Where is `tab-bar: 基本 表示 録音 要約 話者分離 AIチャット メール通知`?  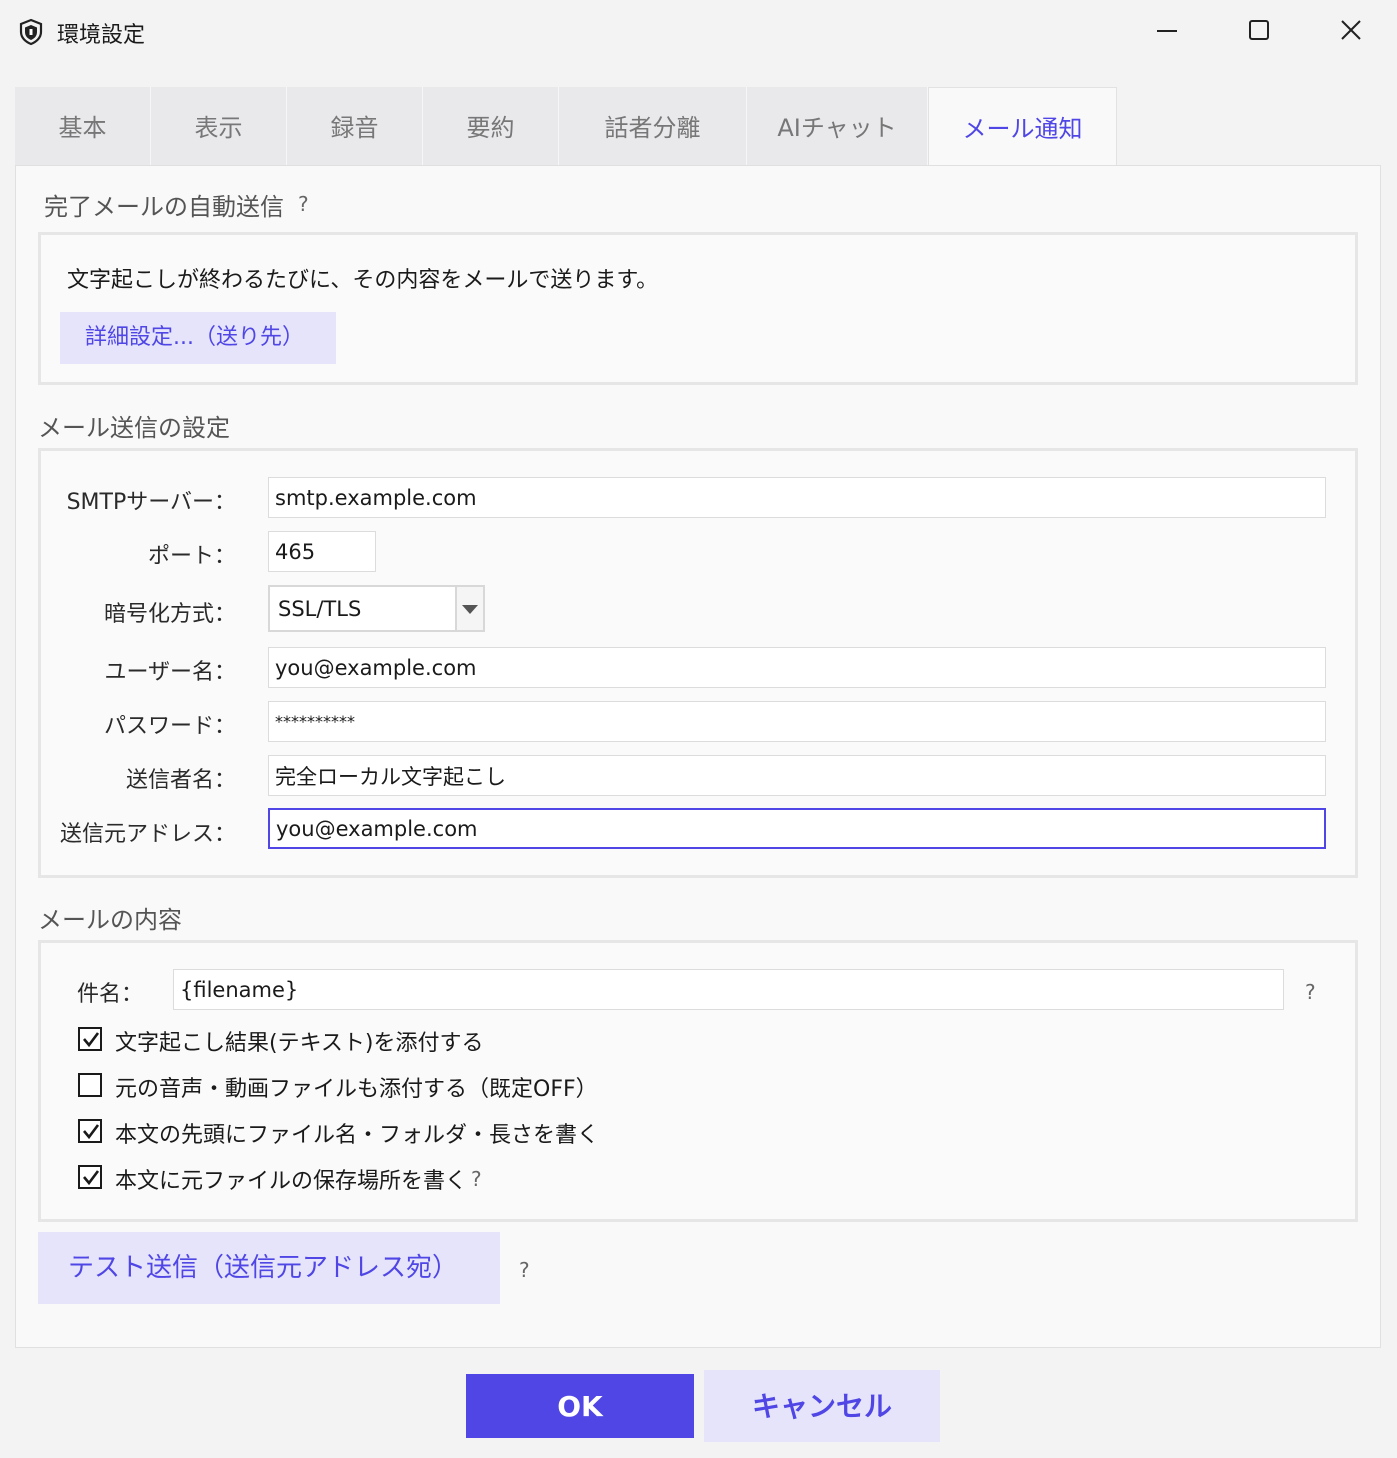 tab-bar: 基本 表示 録音 要約 話者分離 AIチャット メール通知 is located at coordinates (697, 127).